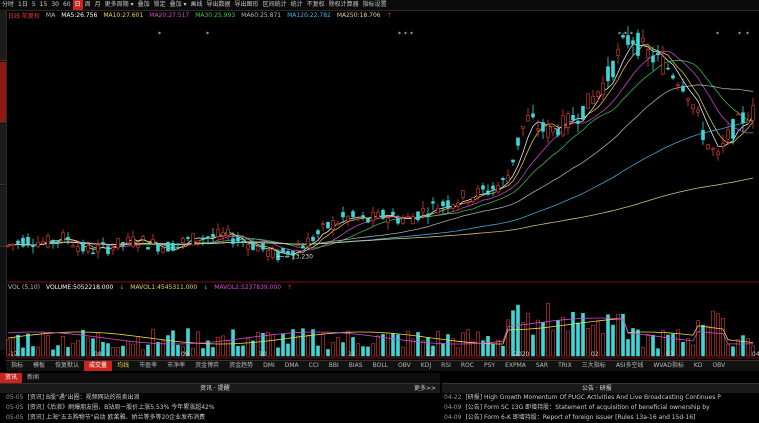  Describe the element at coordinates (169, 15) in the screenshot. I see `ma-legend-item-4: MA20:27.517` at that location.